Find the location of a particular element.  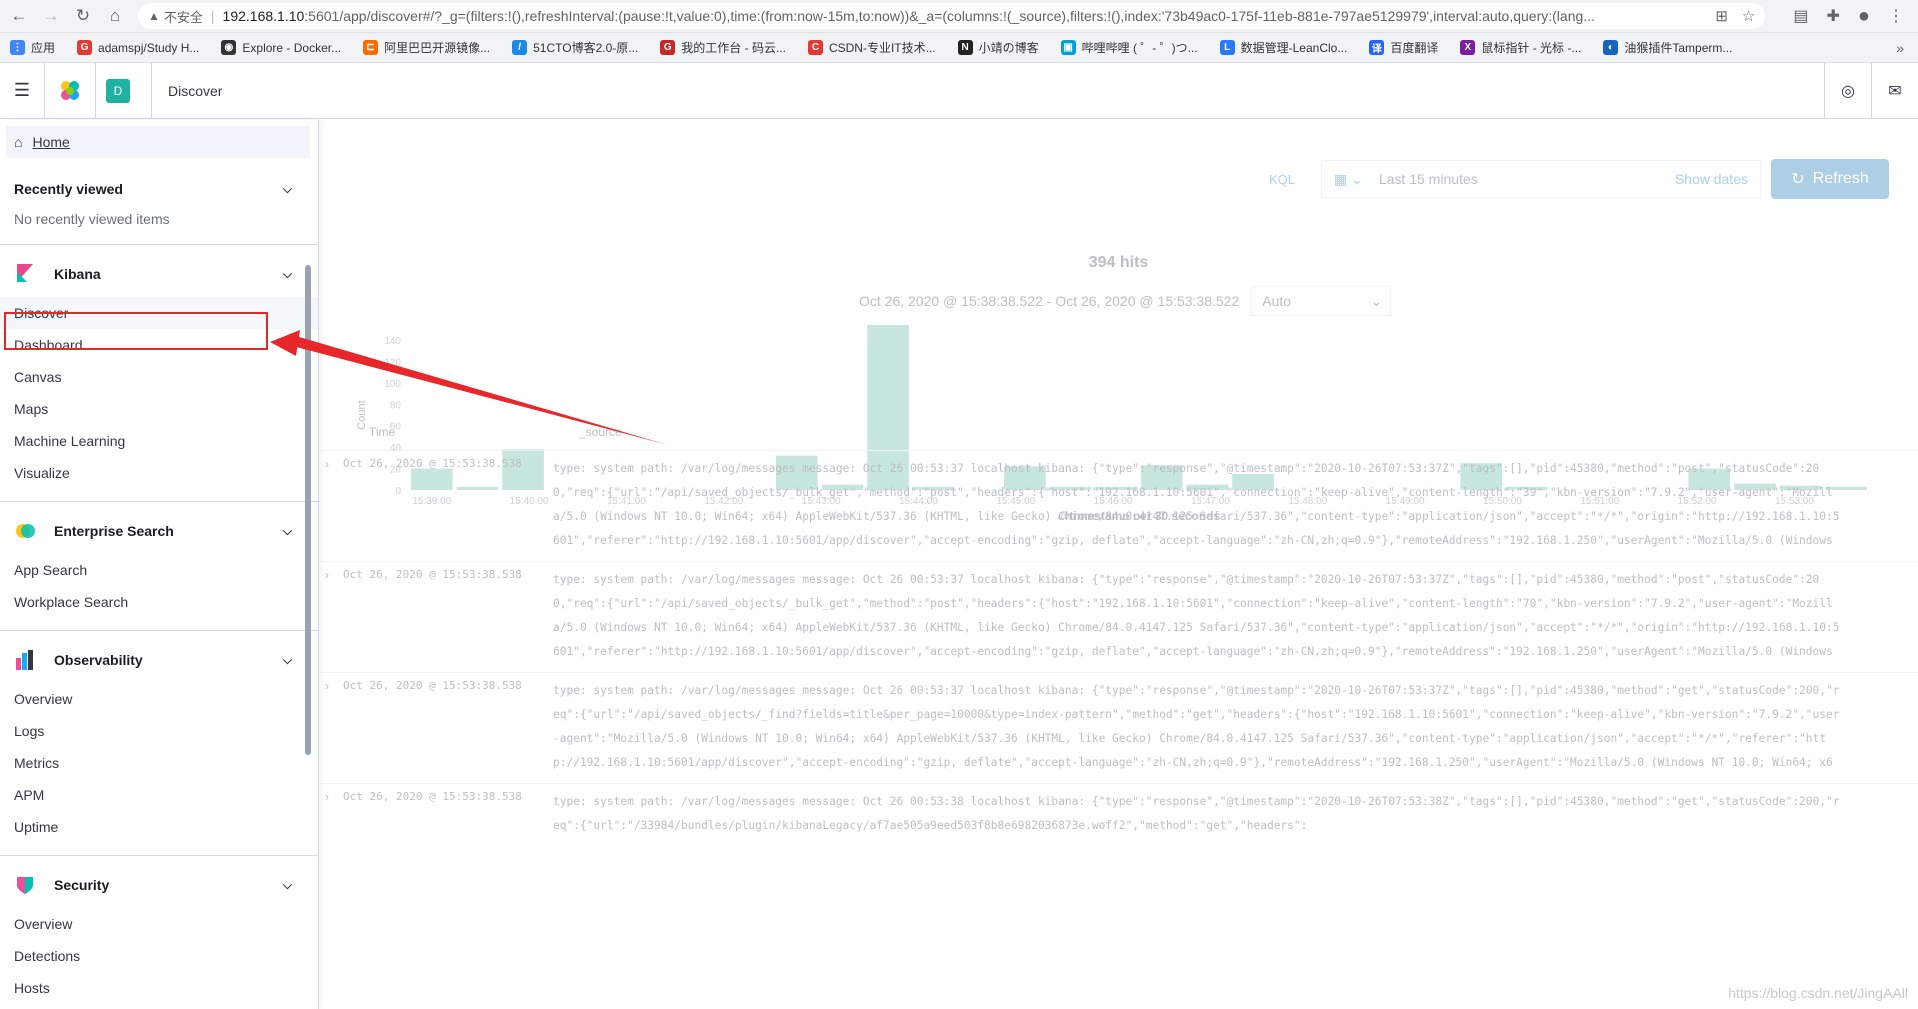

bookmark-favicon-icon: ◐ is located at coordinates (1611, 47).